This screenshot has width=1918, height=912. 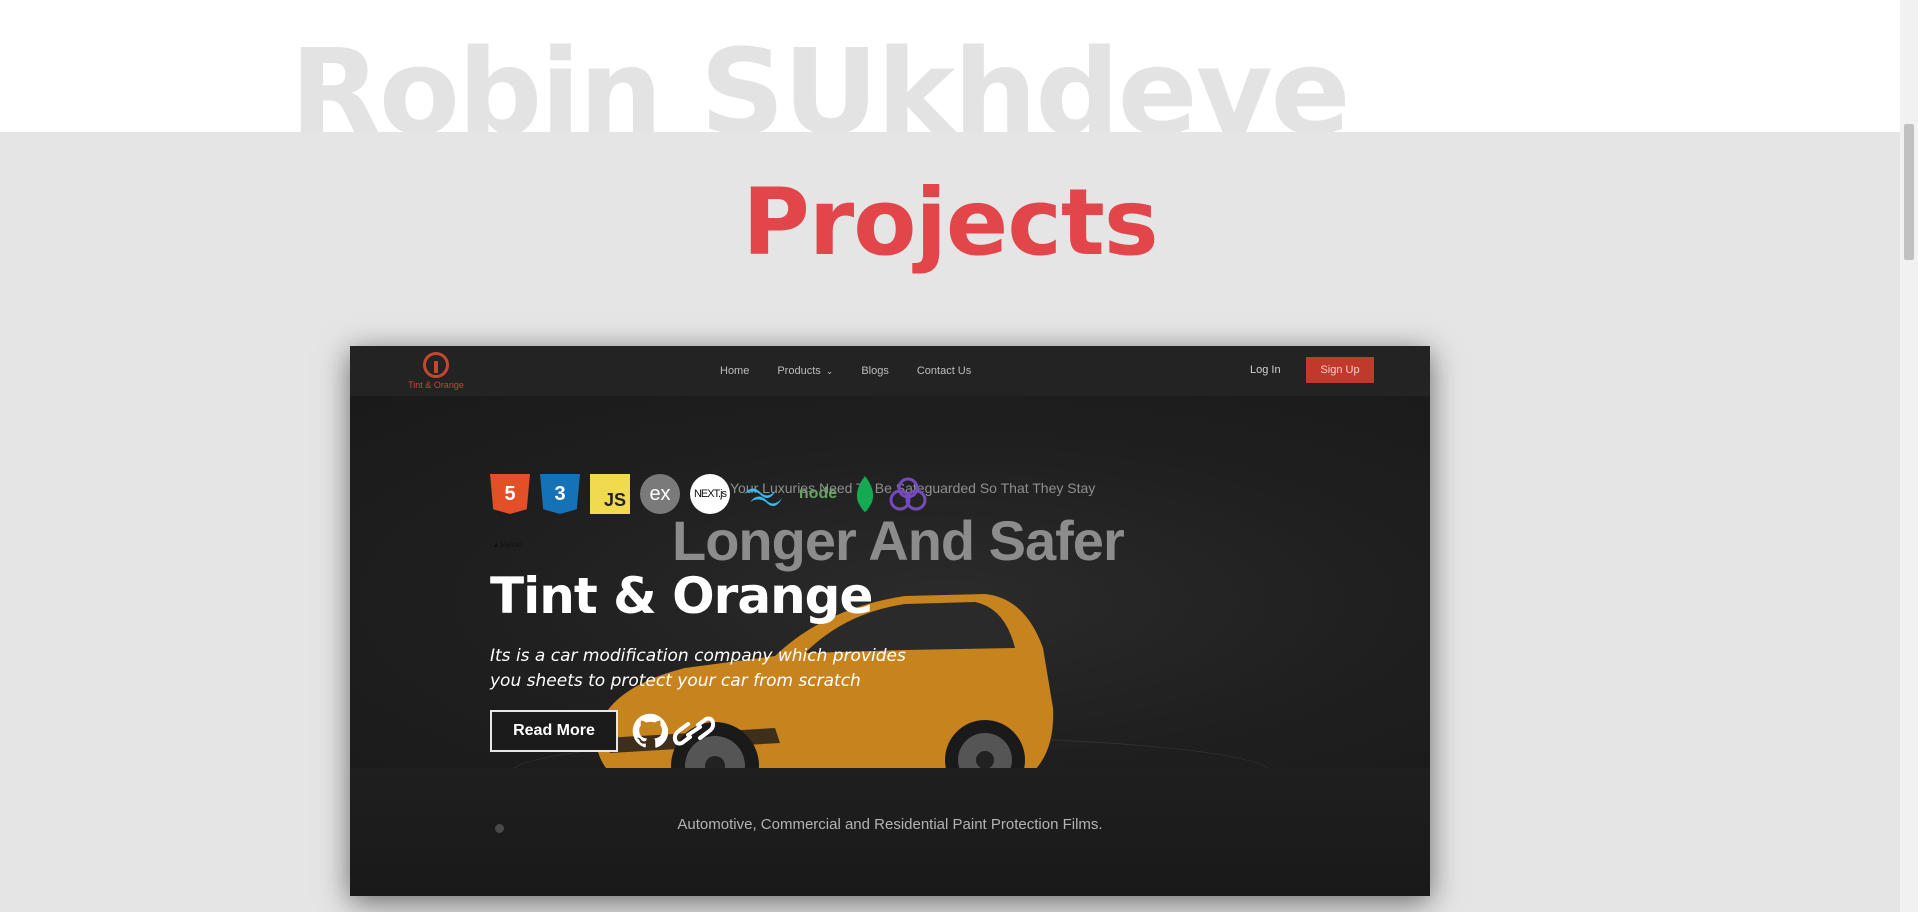 What do you see at coordinates (694, 731) in the screenshot?
I see `link-icon` at bounding box center [694, 731].